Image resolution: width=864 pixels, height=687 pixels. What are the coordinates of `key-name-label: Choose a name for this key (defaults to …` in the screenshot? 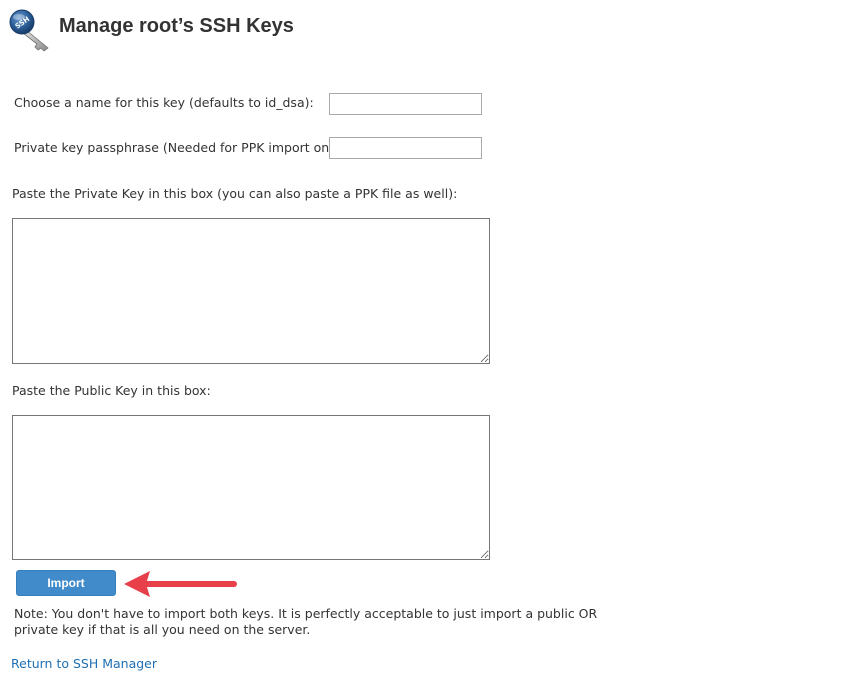 It's located at (164, 102).